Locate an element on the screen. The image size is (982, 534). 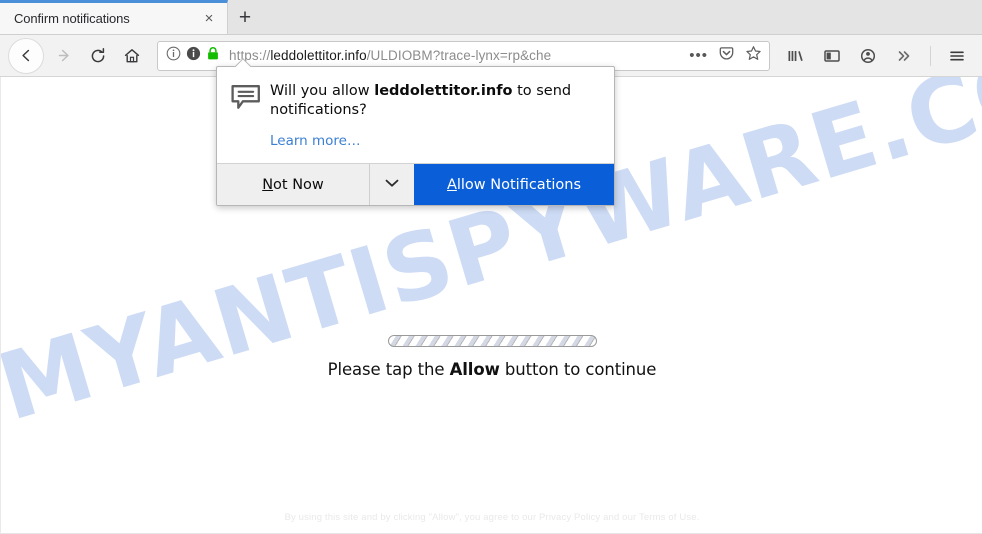
tab-title: Confirm notifications is located at coordinates (72, 18).